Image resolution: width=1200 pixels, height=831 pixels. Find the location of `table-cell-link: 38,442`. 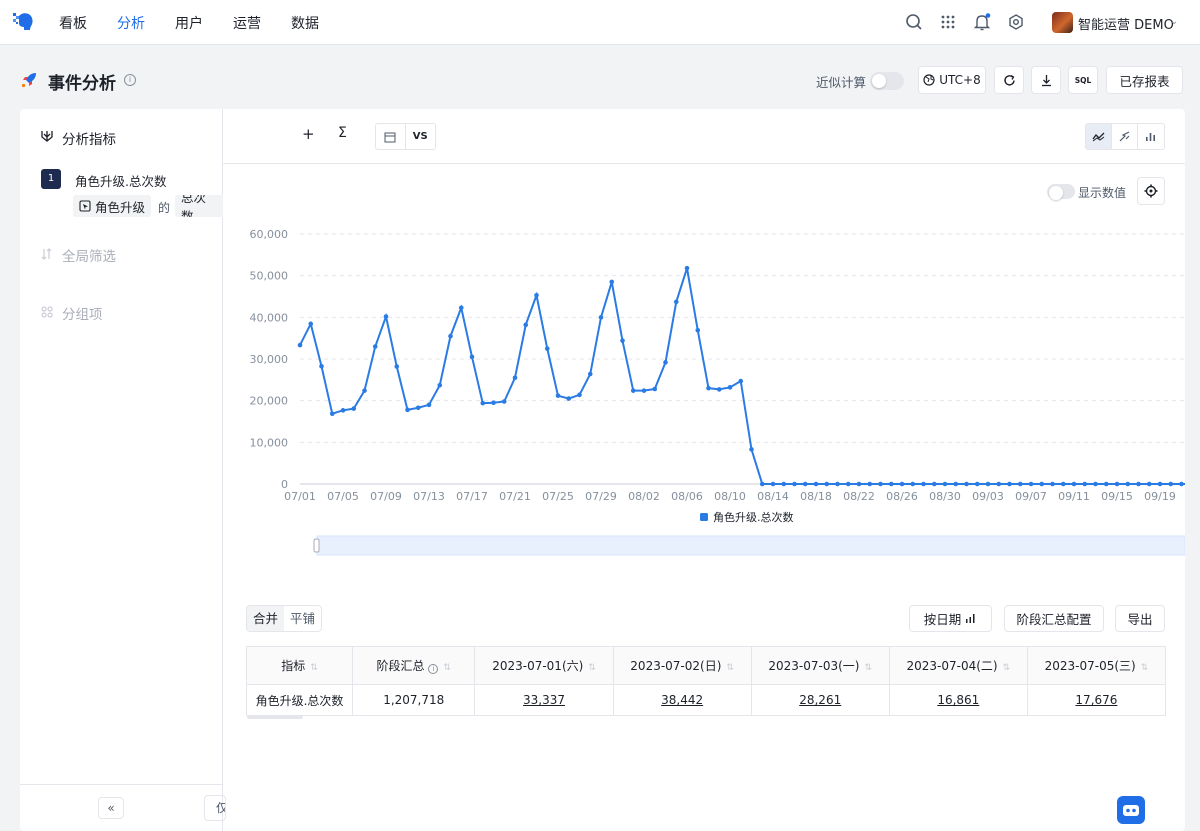

table-cell-link: 38,442 is located at coordinates (682, 700).